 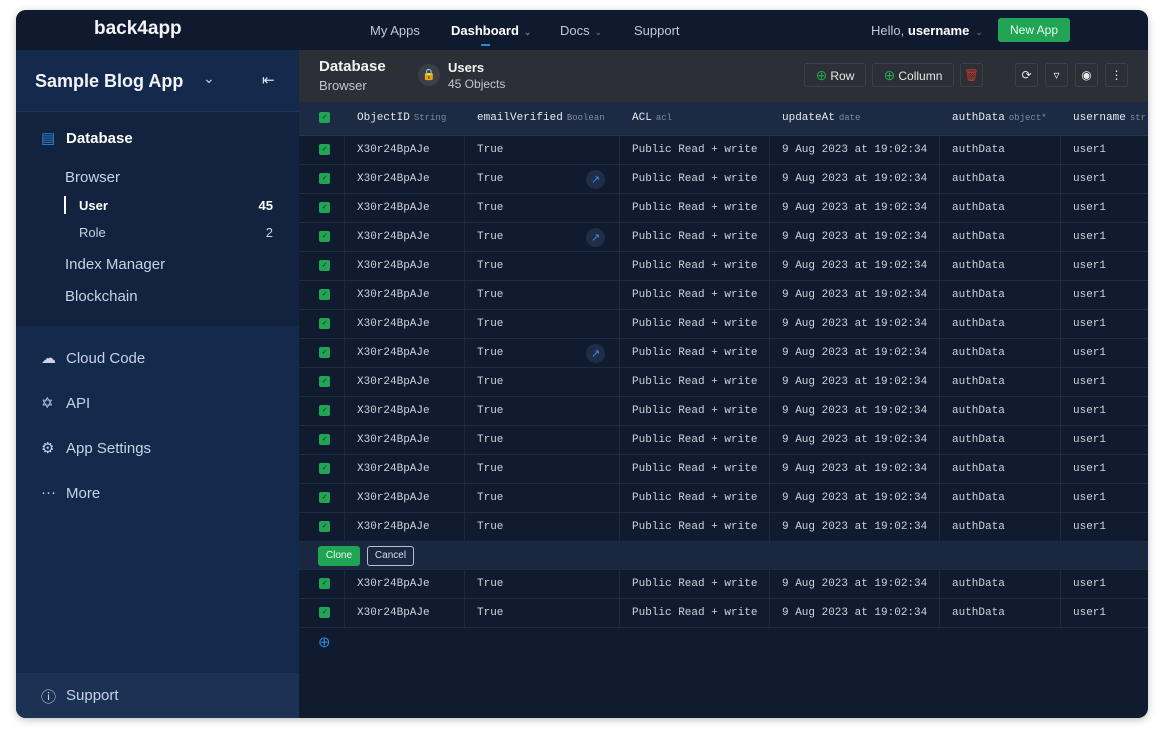 What do you see at coordinates (913, 75) in the screenshot?
I see `add-column-button: ⊕ Collumn` at bounding box center [913, 75].